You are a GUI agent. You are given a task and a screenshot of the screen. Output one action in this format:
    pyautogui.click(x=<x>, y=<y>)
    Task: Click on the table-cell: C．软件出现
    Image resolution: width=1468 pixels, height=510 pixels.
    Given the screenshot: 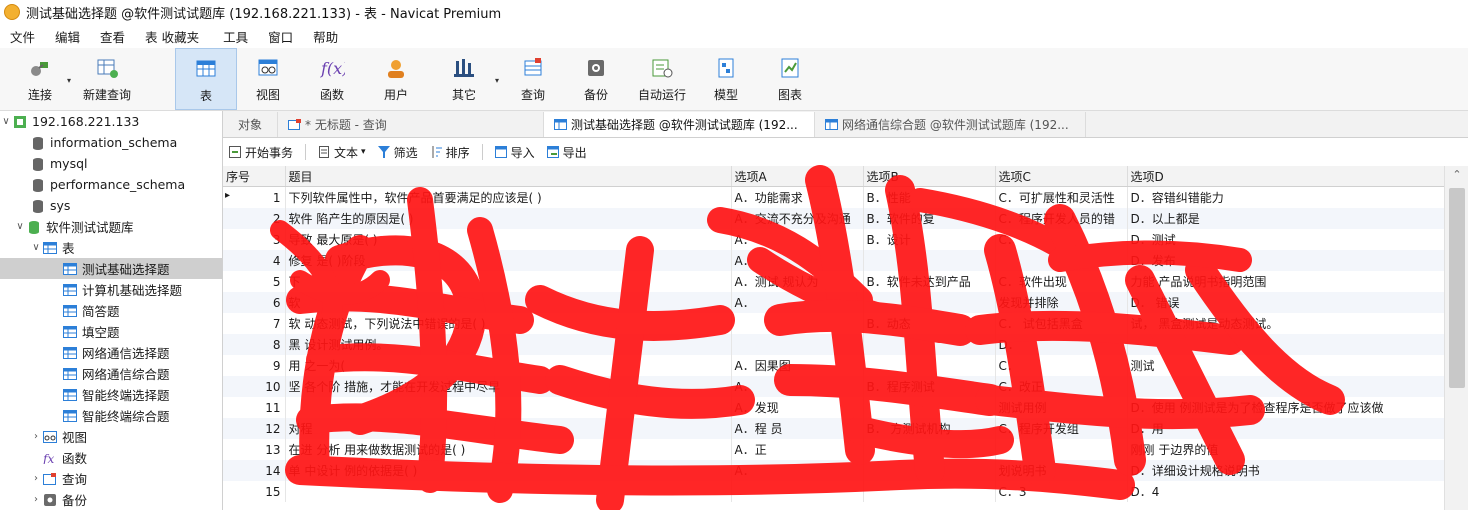 What is the action you would take?
    pyautogui.click(x=1061, y=281)
    